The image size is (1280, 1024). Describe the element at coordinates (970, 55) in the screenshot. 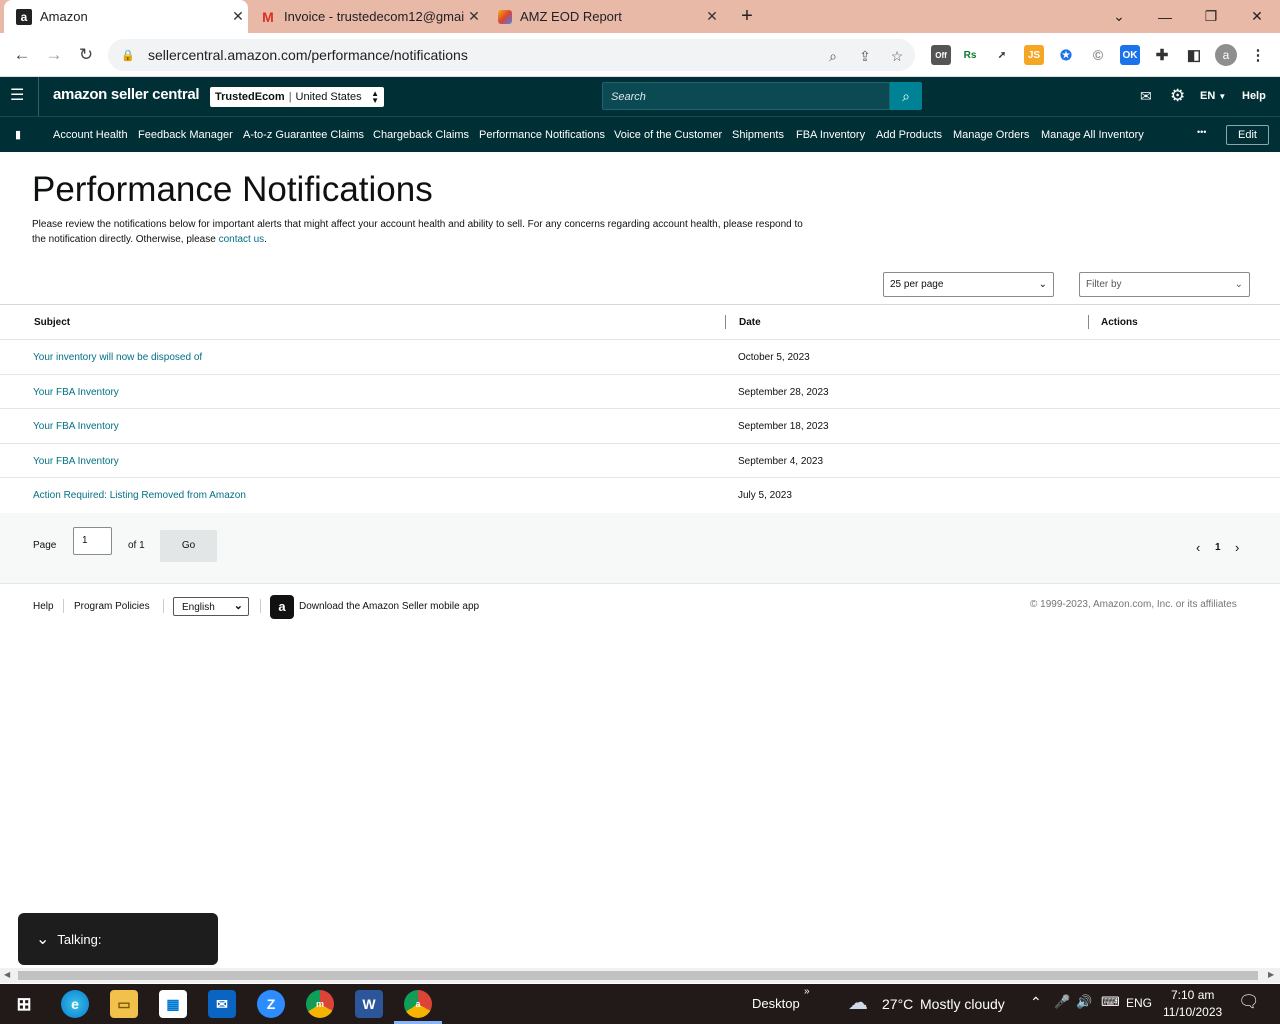

I see `extension-rs-icon: Rs` at that location.